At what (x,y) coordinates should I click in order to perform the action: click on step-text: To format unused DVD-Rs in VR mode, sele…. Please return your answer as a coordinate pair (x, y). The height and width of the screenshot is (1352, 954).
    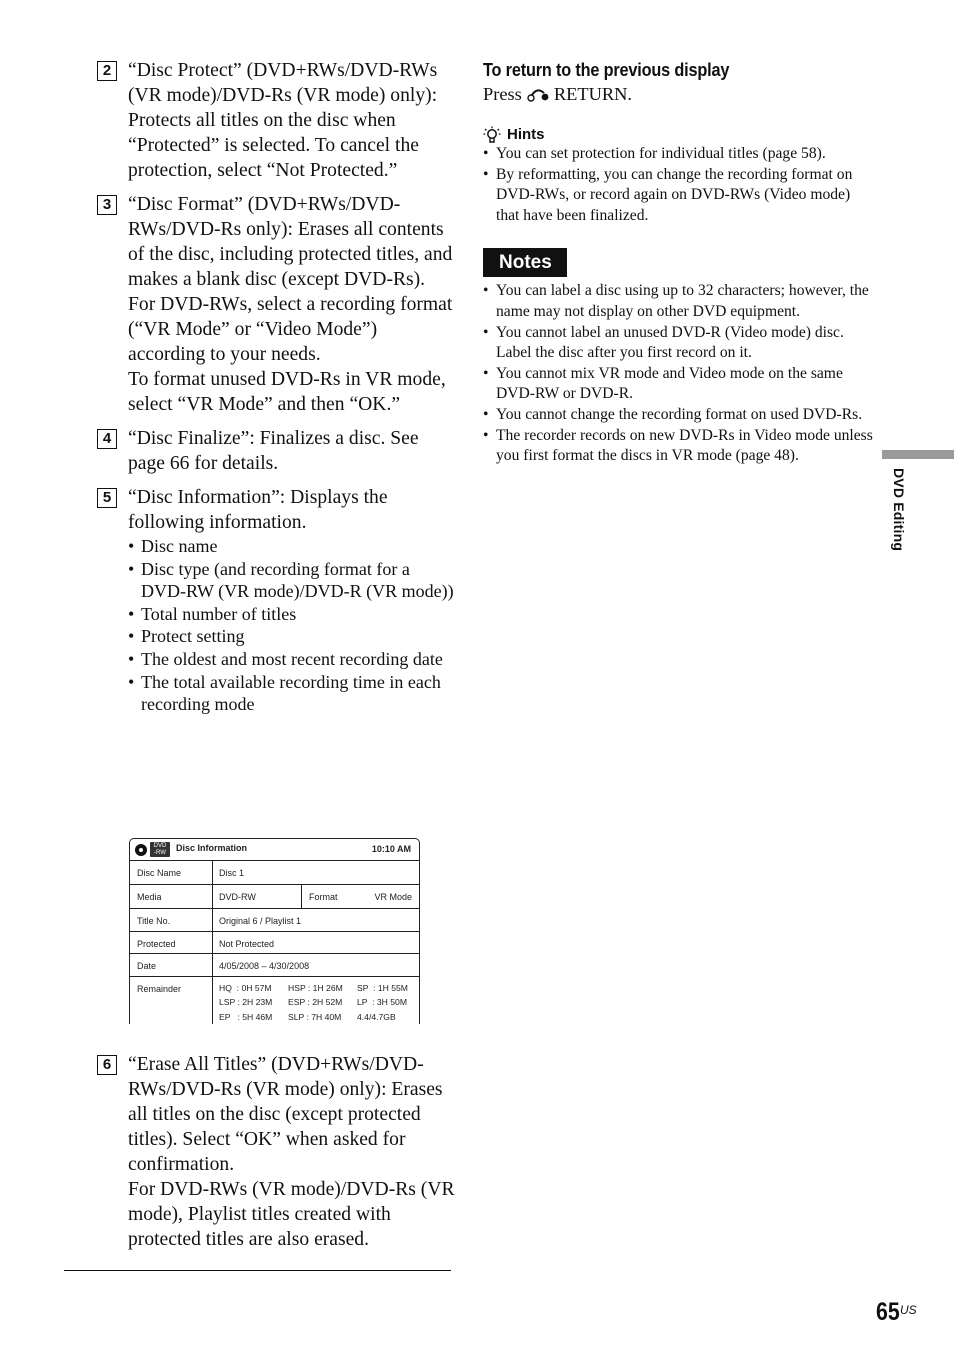
    Looking at the image, I should click on (287, 392).